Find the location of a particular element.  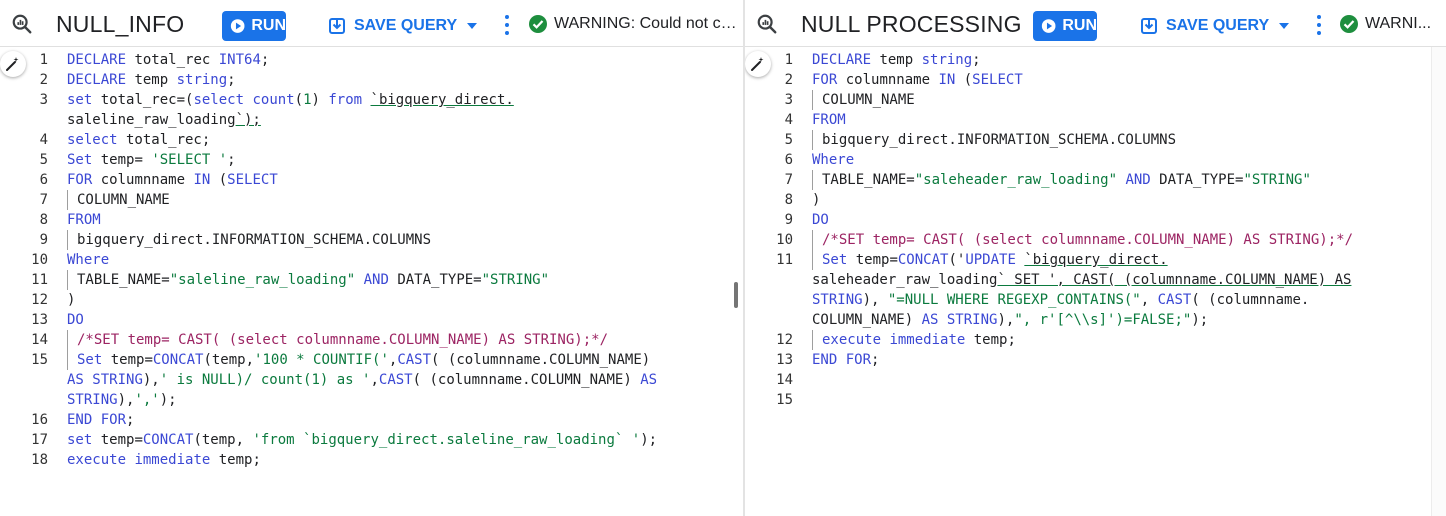

line-number: 3 is located at coordinates (788, 100).